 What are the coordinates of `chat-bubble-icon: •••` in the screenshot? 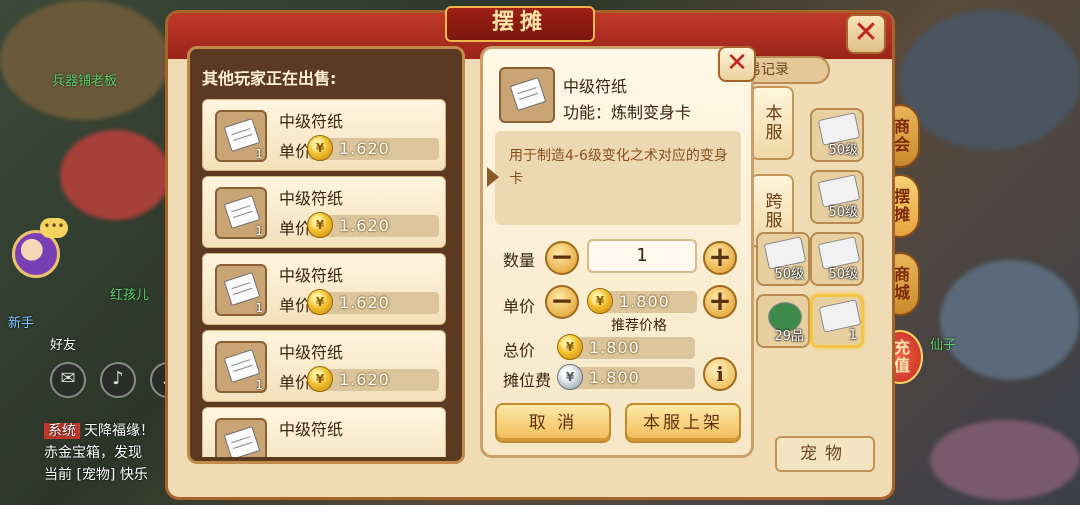 It's located at (54, 228).